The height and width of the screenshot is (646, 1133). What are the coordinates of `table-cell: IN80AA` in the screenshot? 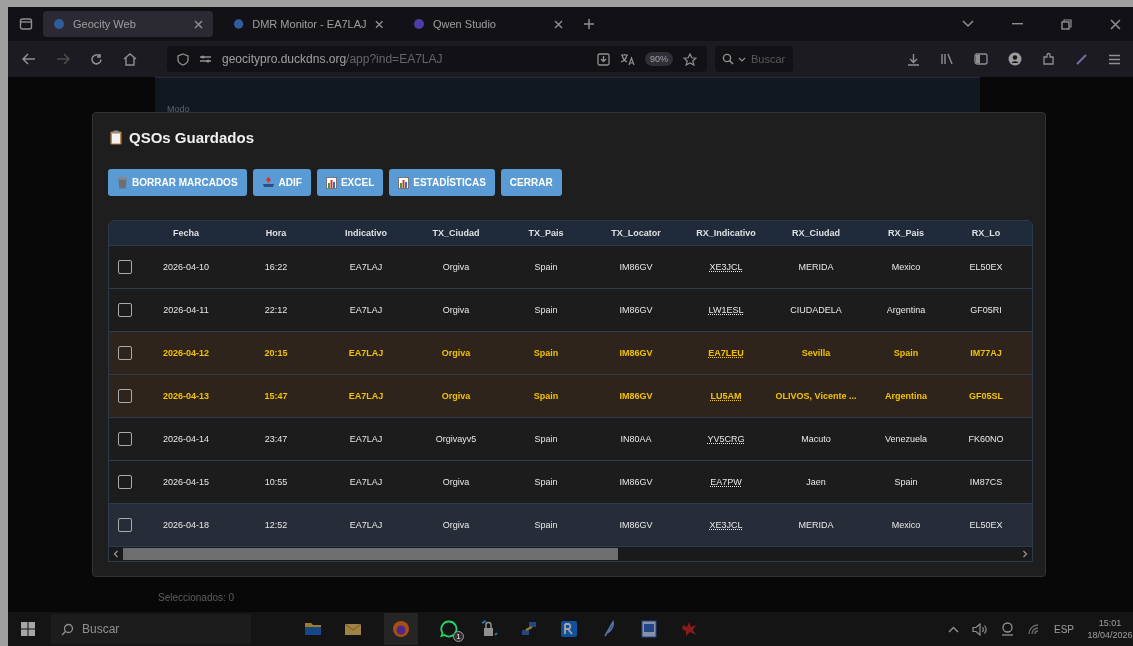 It's located at (636, 439).